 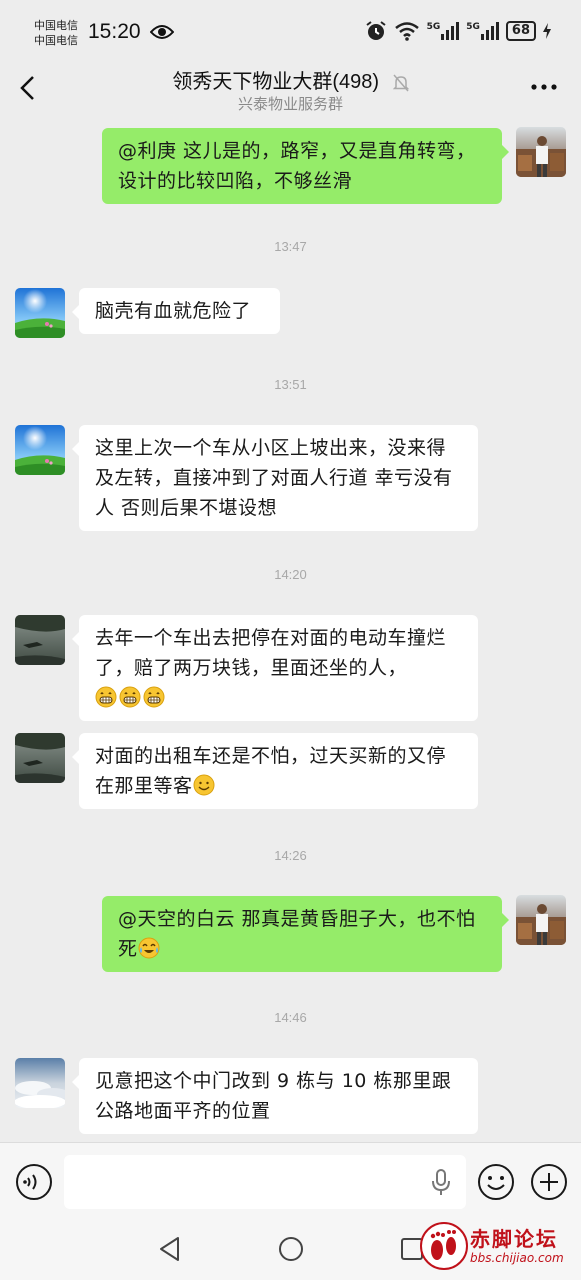 I want to click on emoji-row, so click(x=131, y=697).